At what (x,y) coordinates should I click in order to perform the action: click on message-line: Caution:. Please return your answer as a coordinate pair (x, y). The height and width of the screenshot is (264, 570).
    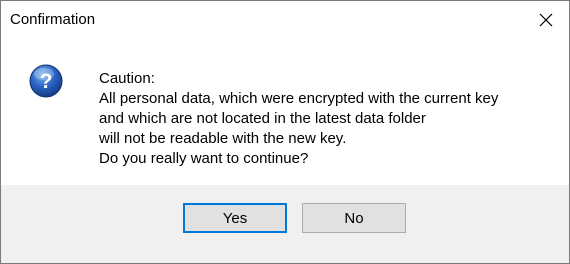
    Looking at the image, I should click on (127, 78).